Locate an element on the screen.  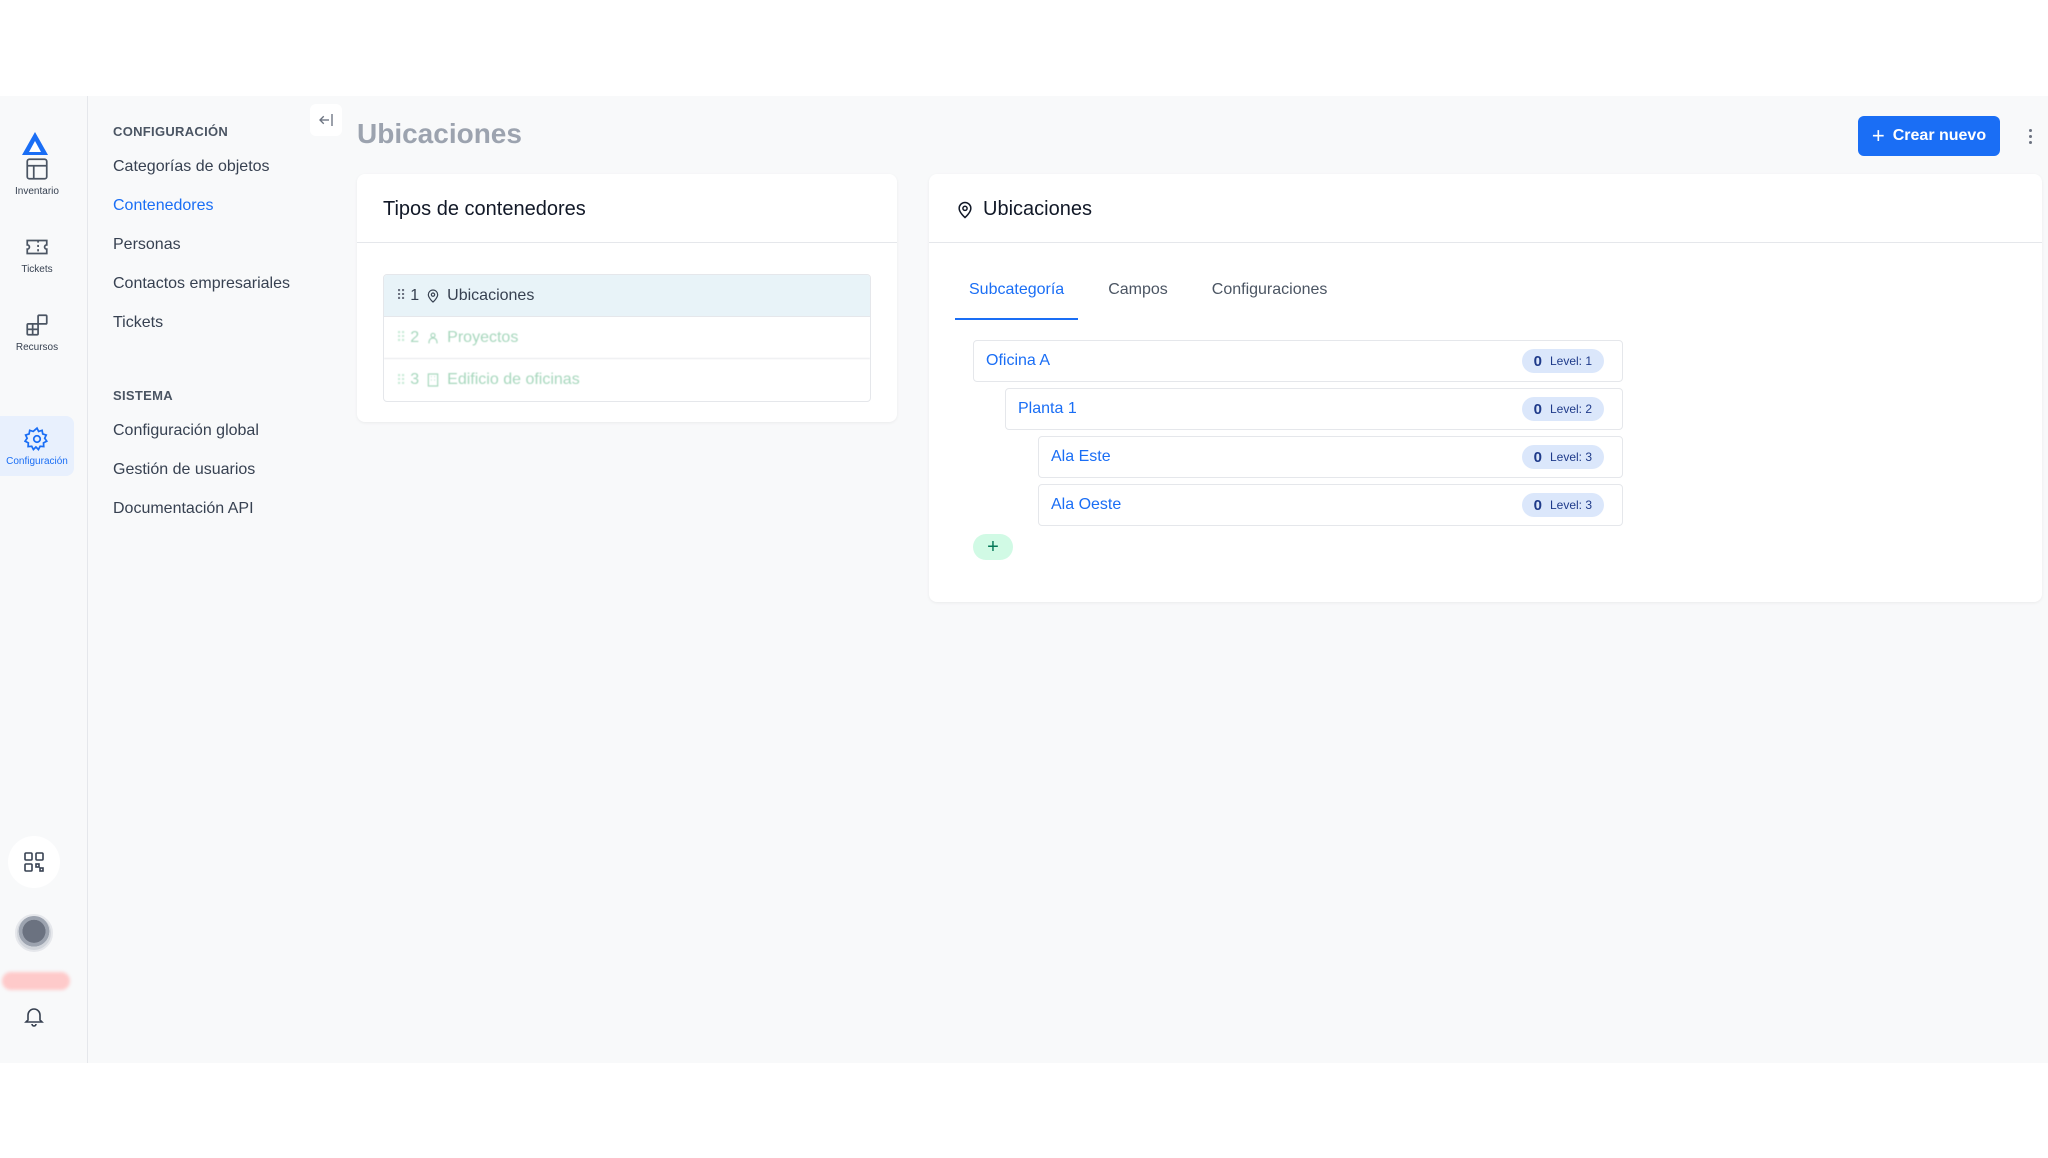
user-avatar is located at coordinates (34, 933).